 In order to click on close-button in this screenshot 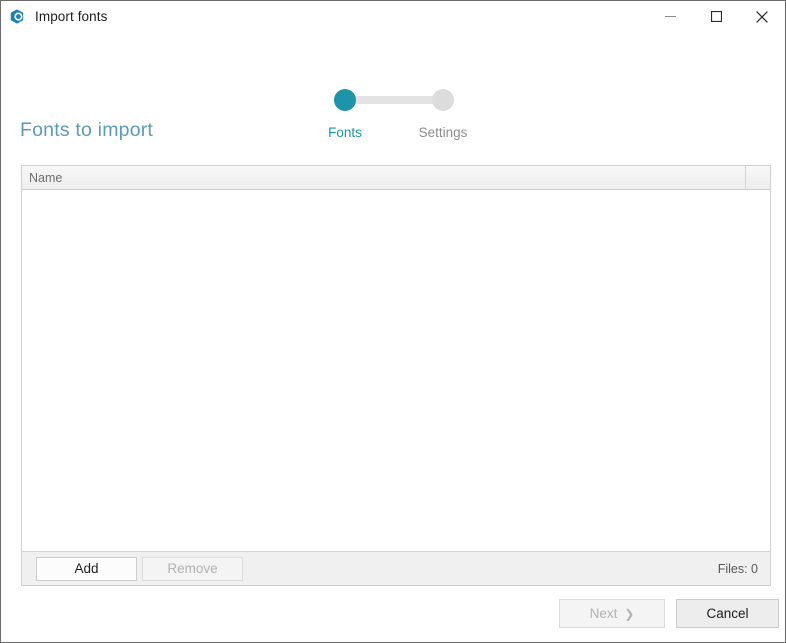, I will do `click(762, 16)`.